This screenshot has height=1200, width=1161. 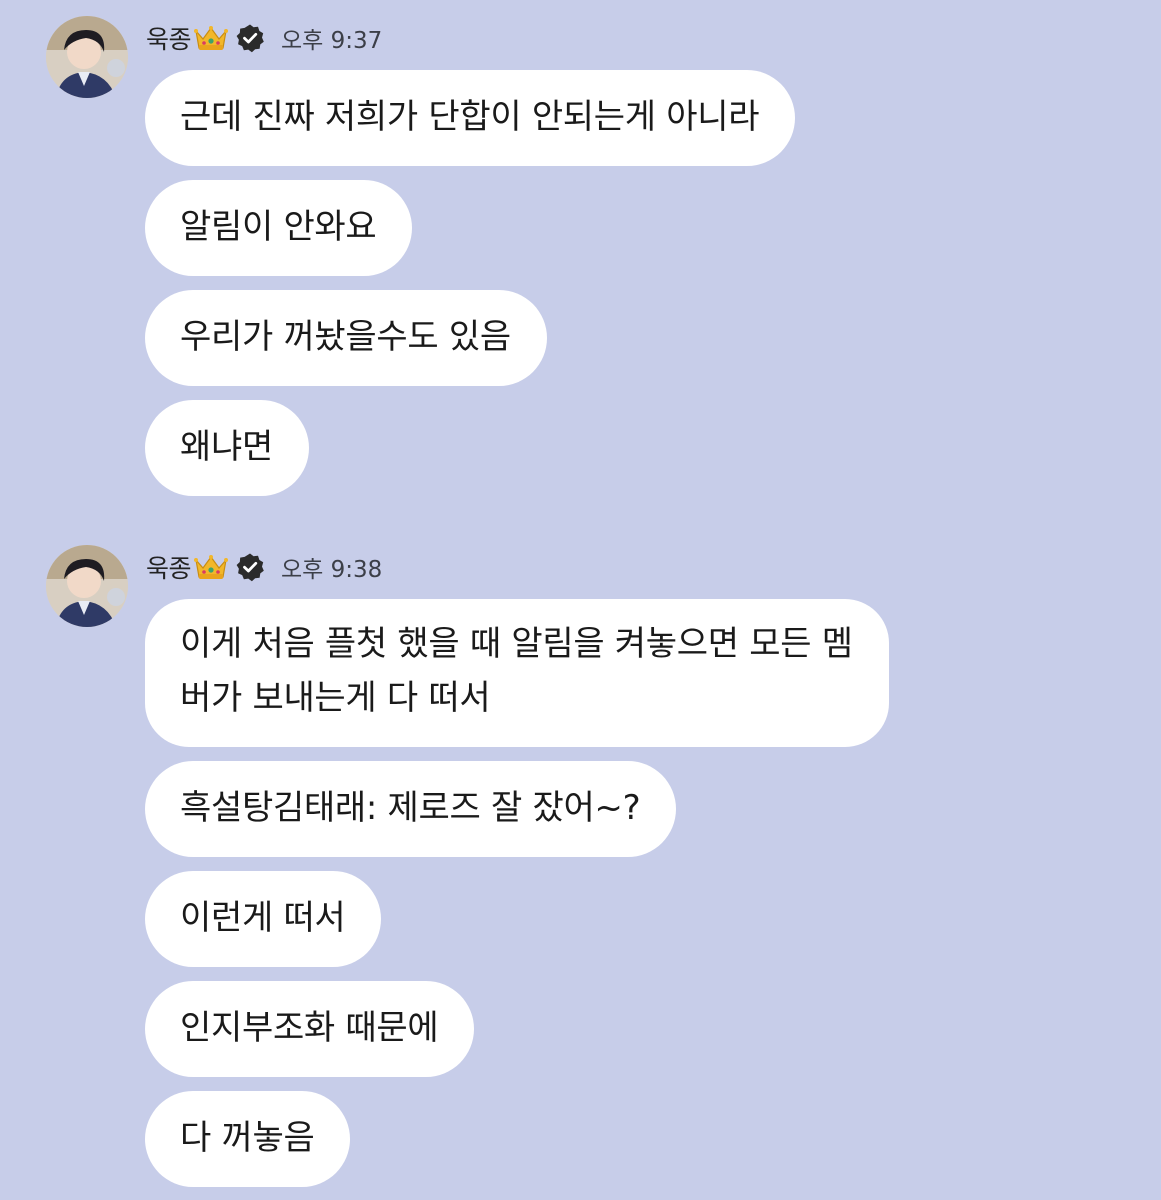 What do you see at coordinates (332, 41) in the screenshot?
I see `message-time: 오후 9:37` at bounding box center [332, 41].